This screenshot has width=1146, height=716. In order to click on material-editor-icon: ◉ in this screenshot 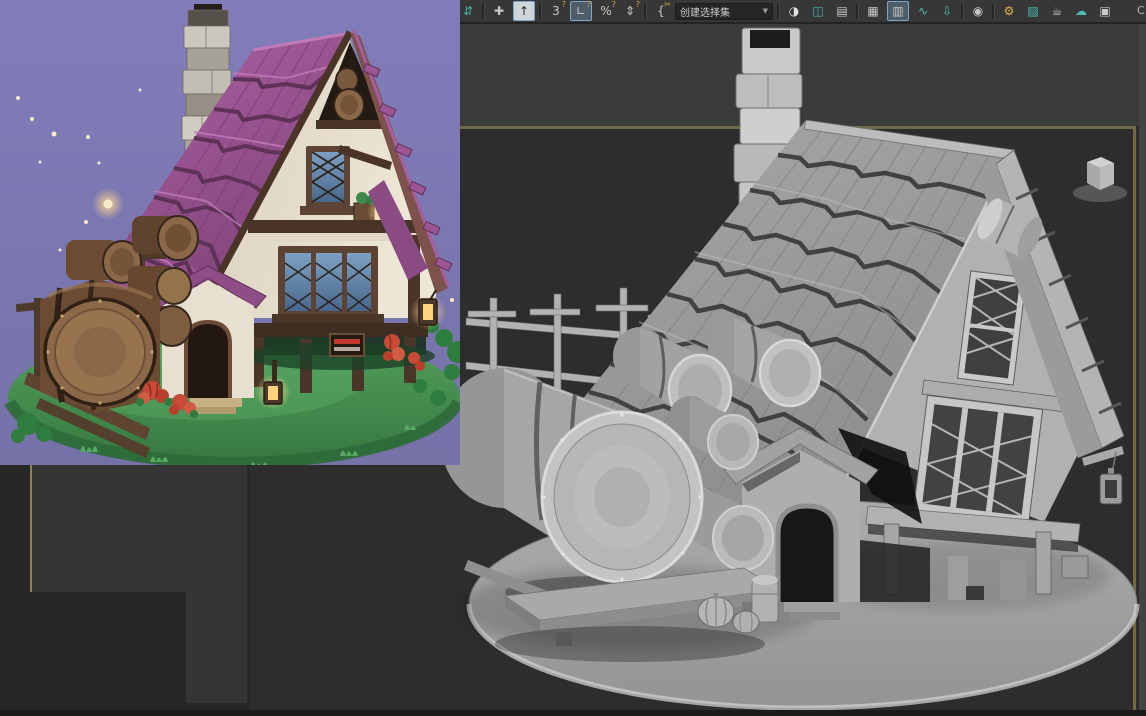, I will do `click(978, 11)`.